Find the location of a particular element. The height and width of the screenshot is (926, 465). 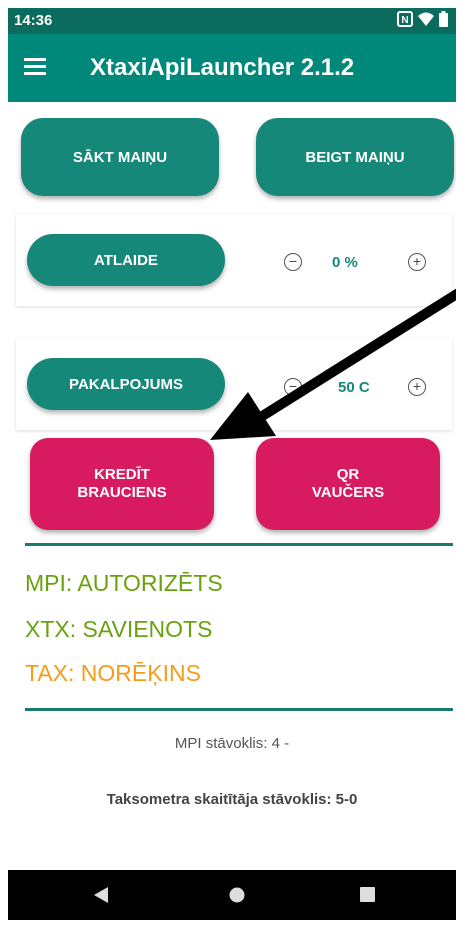

app-bar: XtaxiApiLauncher 2.1.2 is located at coordinates (232, 68).